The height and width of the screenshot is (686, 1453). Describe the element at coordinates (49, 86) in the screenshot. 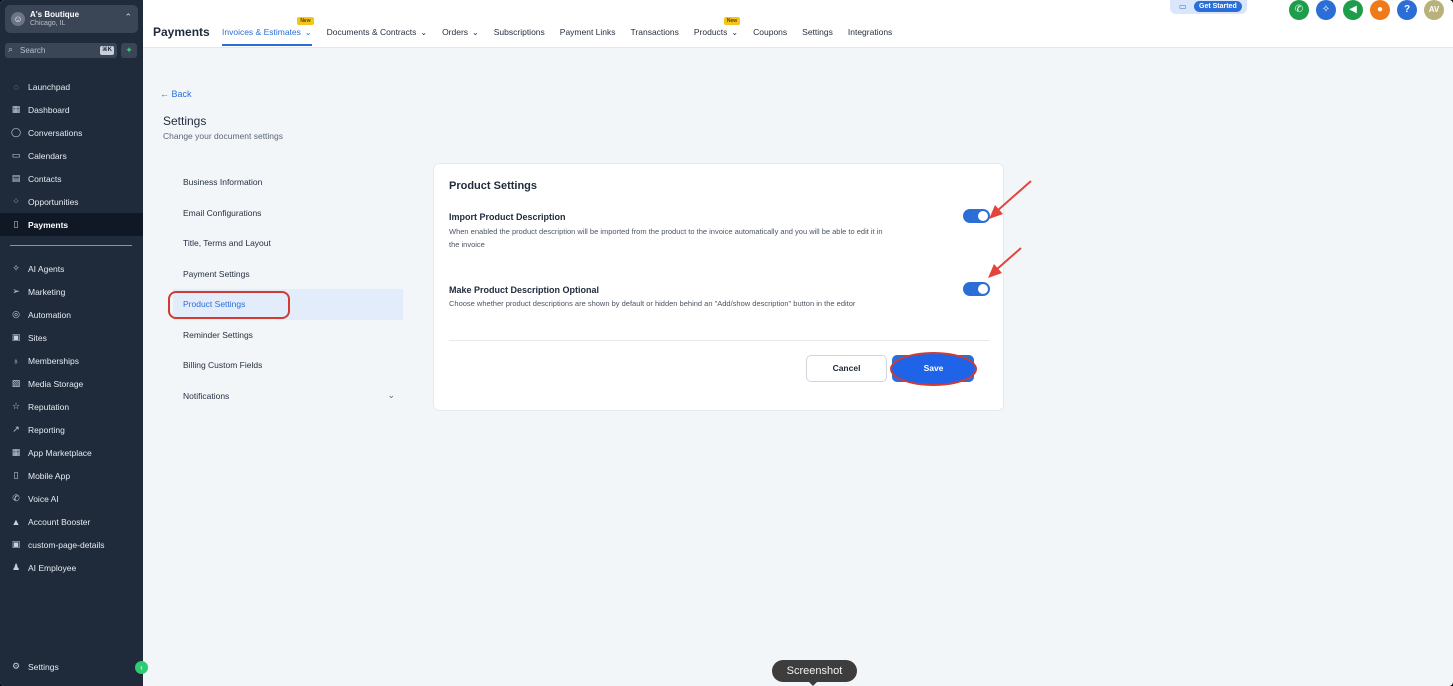

I see `sidebar-item-label: Launchpad` at that location.